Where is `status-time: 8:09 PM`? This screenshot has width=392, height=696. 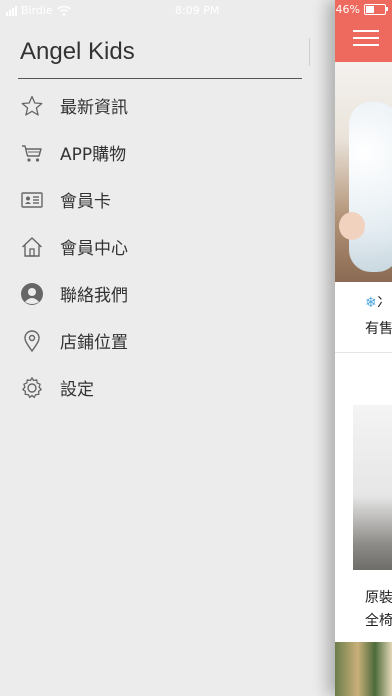 status-time: 8:09 PM is located at coordinates (197, 10).